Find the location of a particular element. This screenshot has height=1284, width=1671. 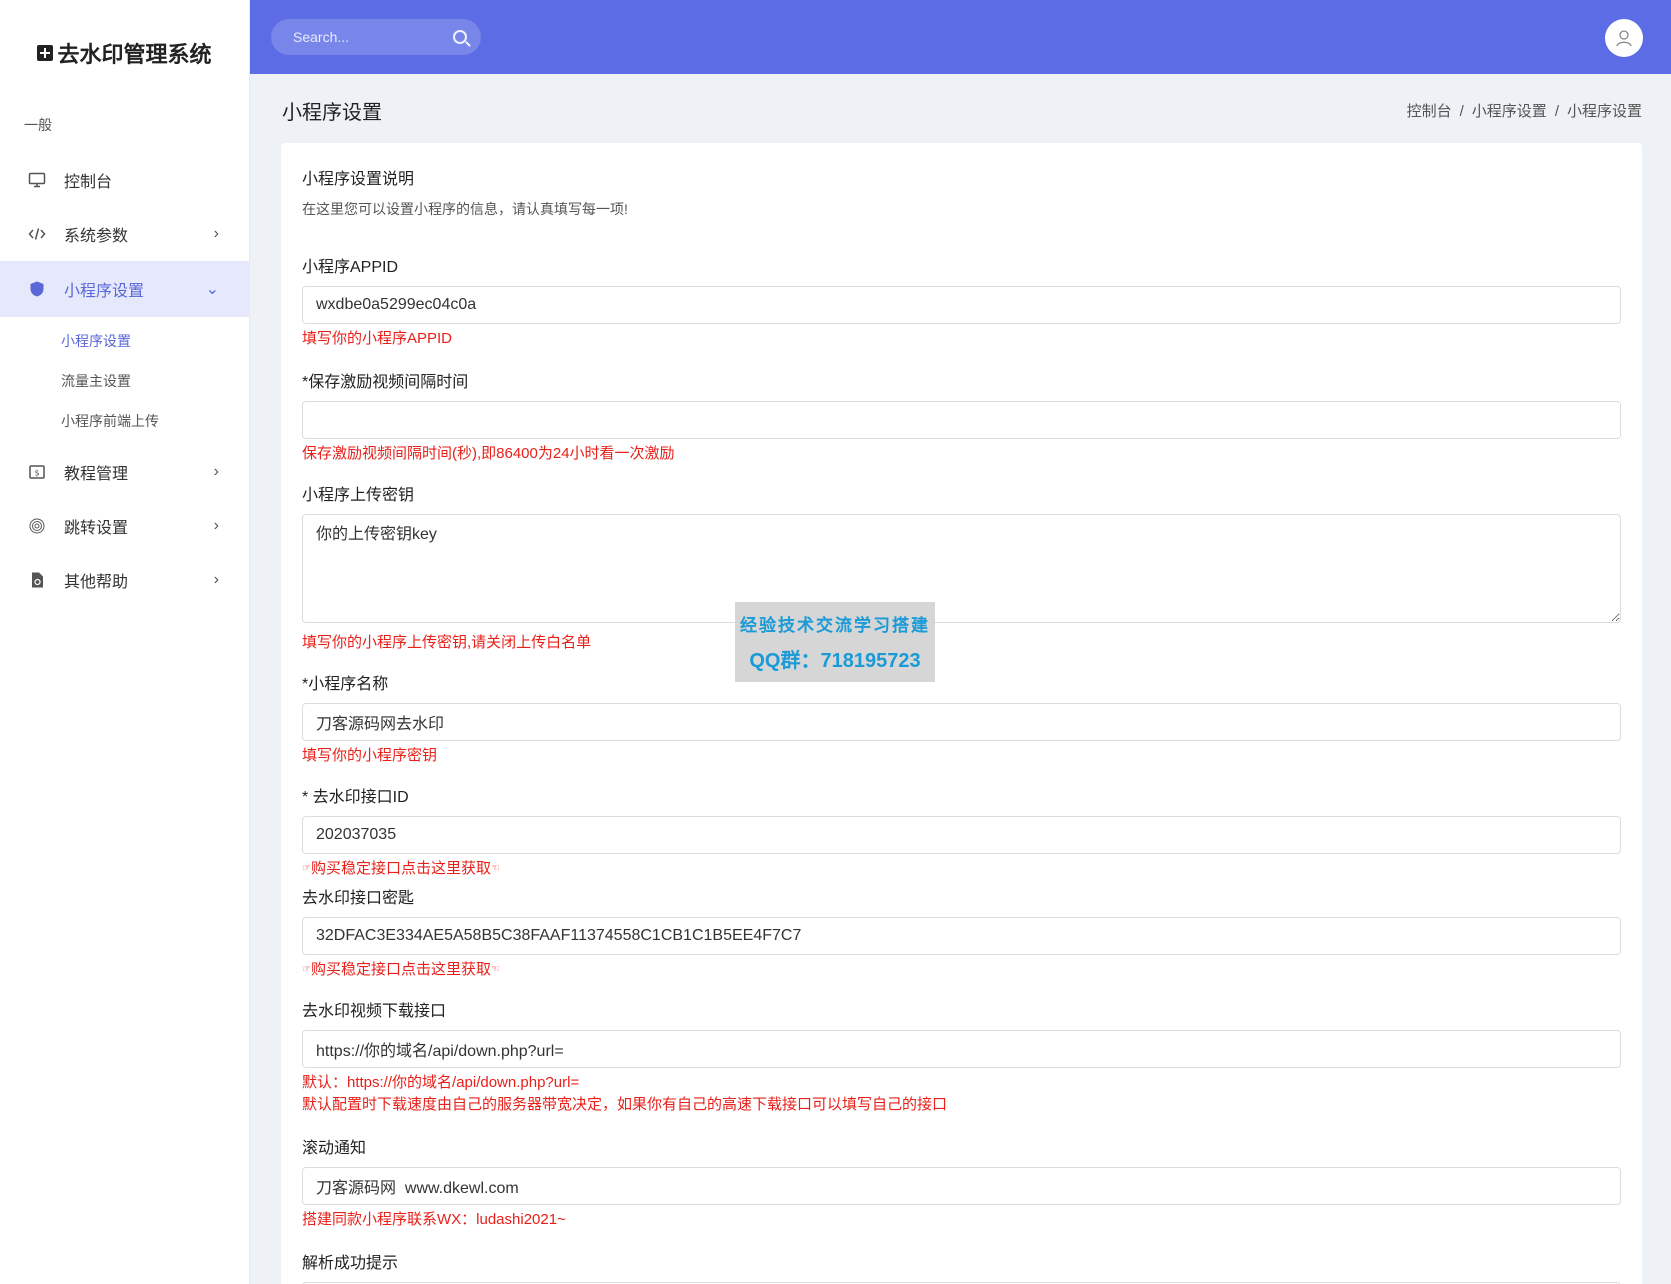

sidebar-item-tutorials: $ 教程管理 › is located at coordinates (124, 472).